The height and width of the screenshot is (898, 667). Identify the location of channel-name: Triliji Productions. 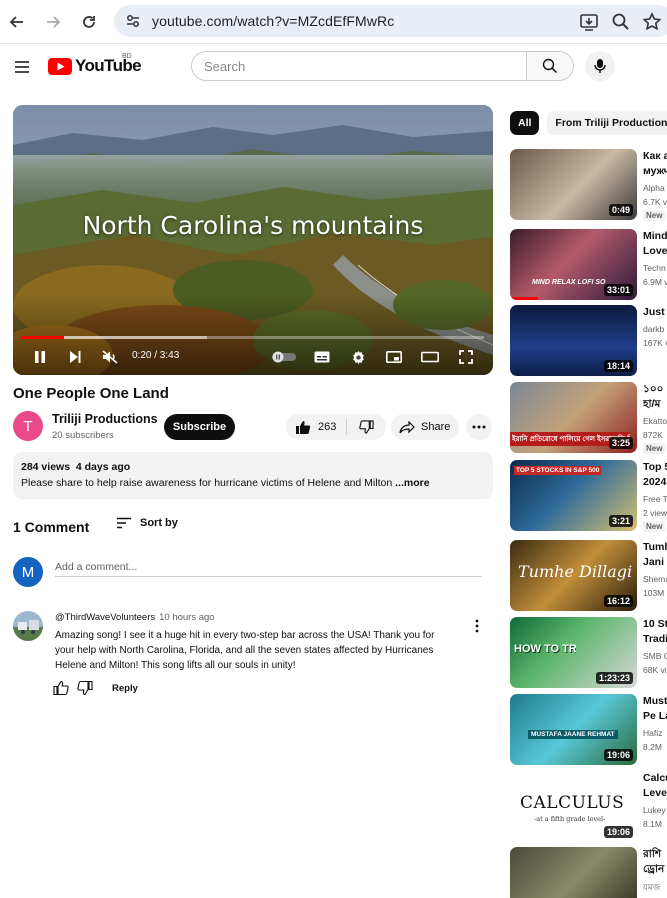
(105, 419).